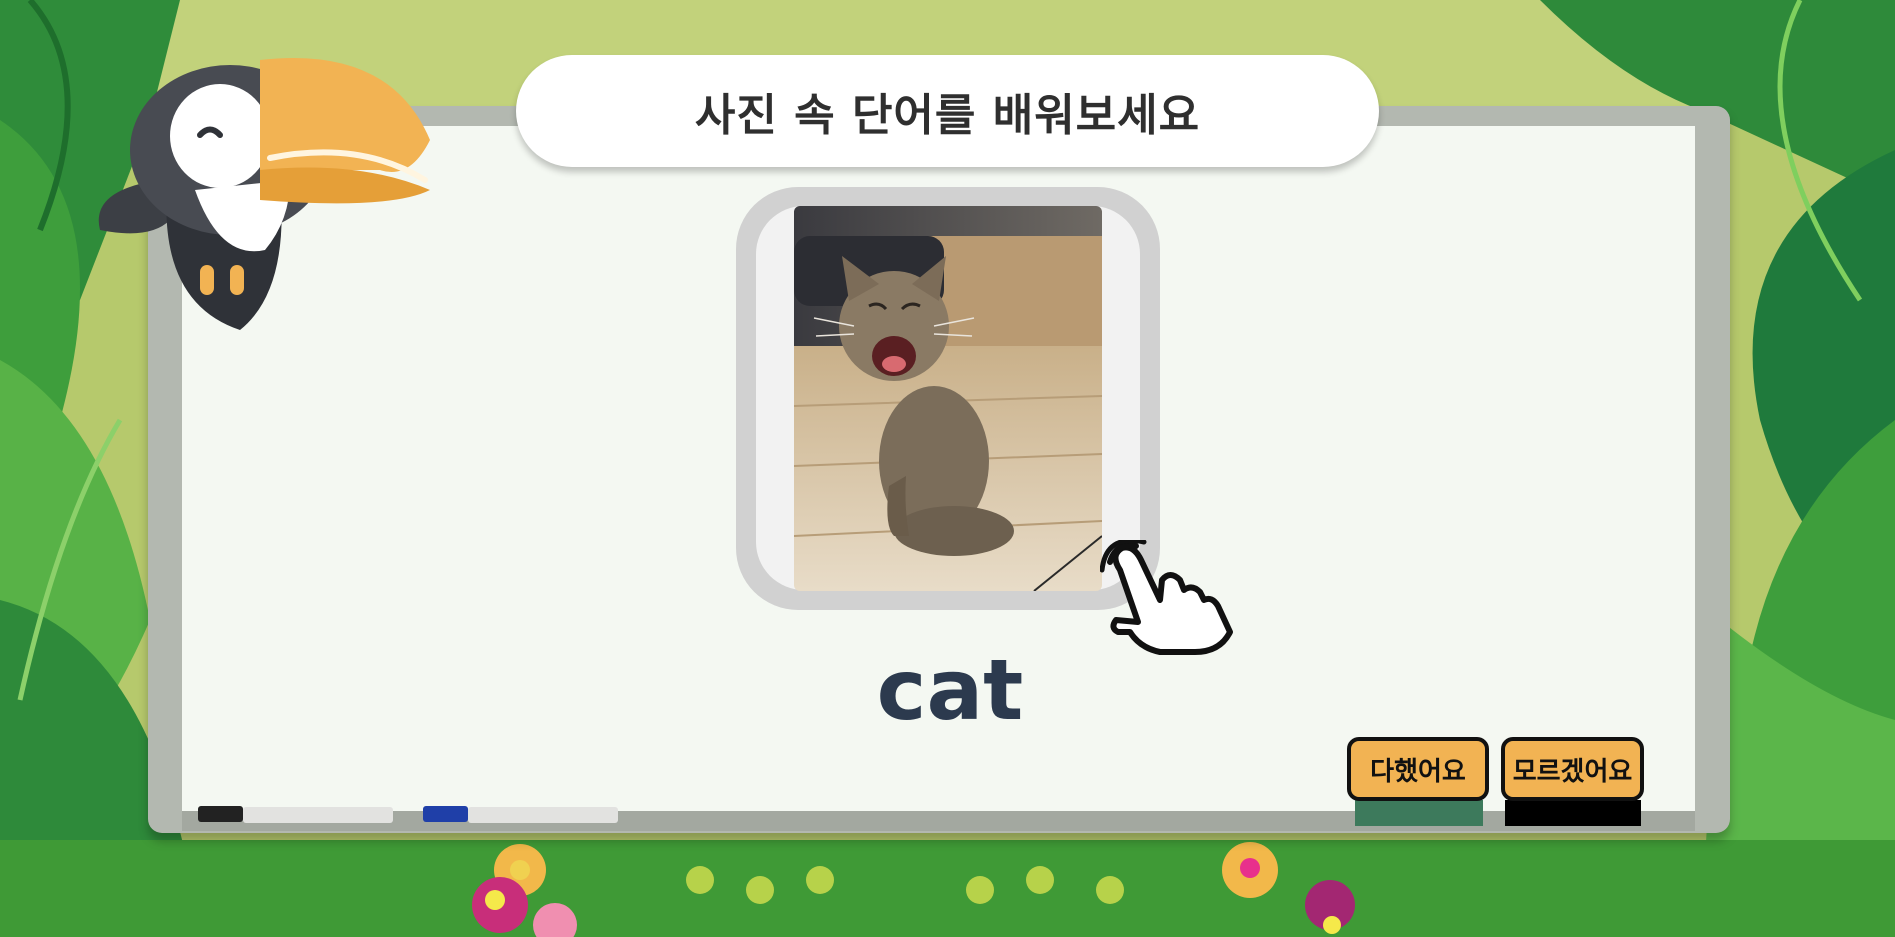 The width and height of the screenshot is (1895, 937). What do you see at coordinates (1170, 596) in the screenshot?
I see `hand-pointer-icon` at bounding box center [1170, 596].